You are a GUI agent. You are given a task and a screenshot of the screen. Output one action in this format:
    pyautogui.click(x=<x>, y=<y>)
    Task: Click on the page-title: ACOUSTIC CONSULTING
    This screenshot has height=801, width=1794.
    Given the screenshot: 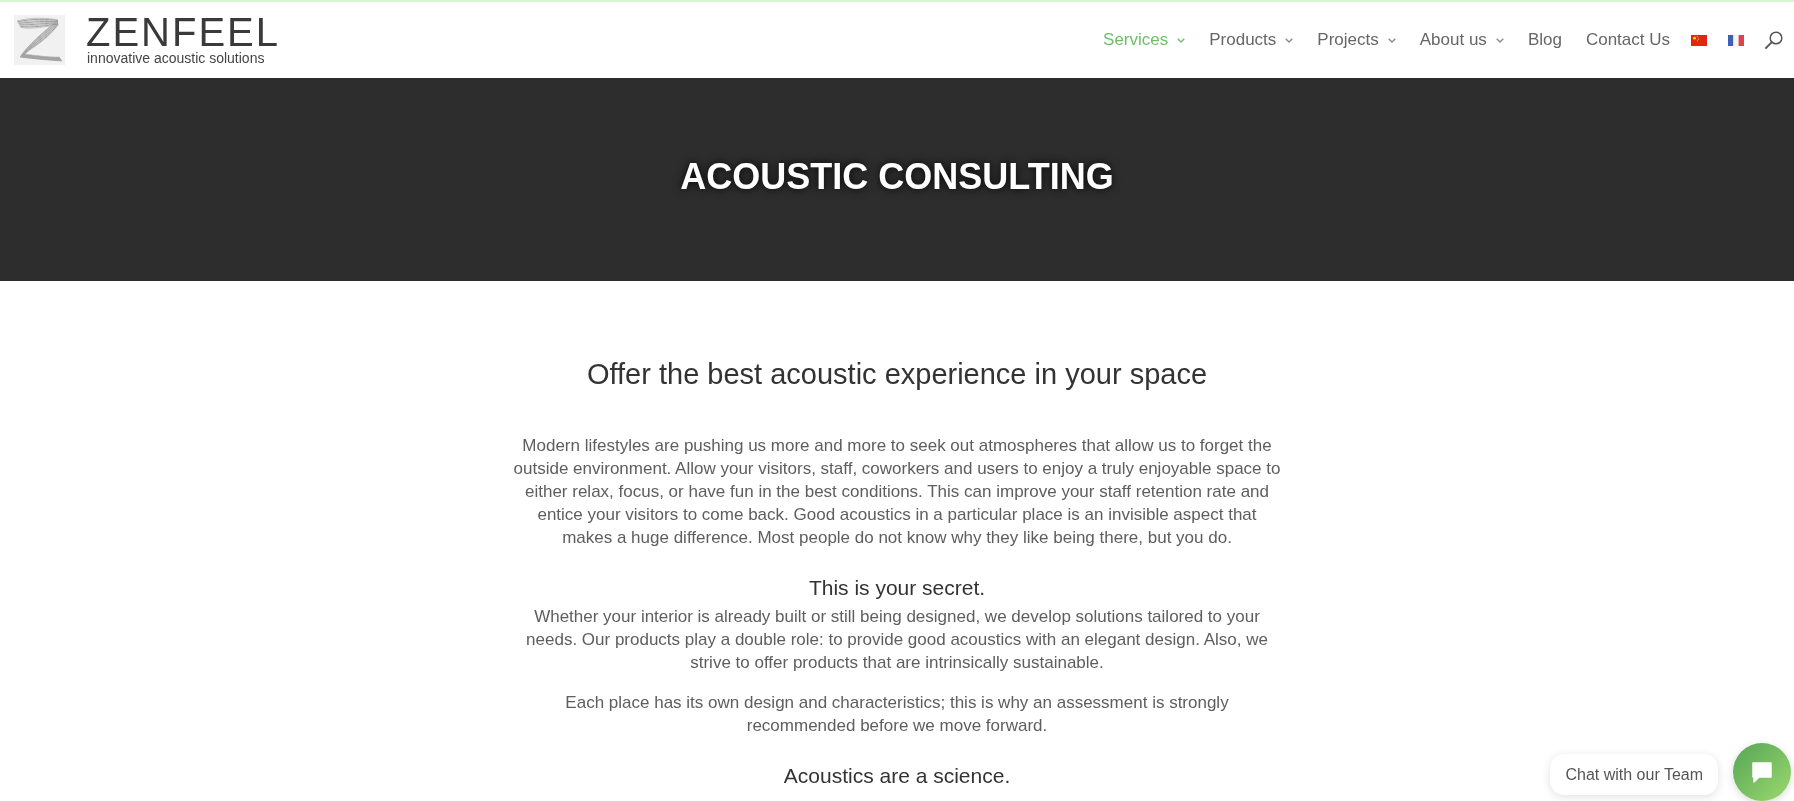 What is the action you would take?
    pyautogui.click(x=897, y=176)
    